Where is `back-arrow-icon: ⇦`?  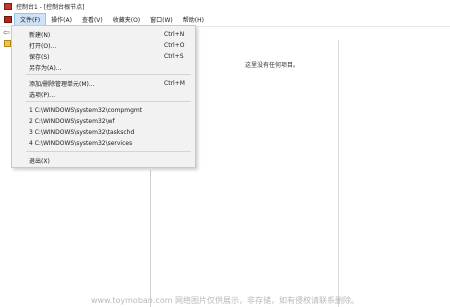 back-arrow-icon: ⇦ is located at coordinates (6, 32).